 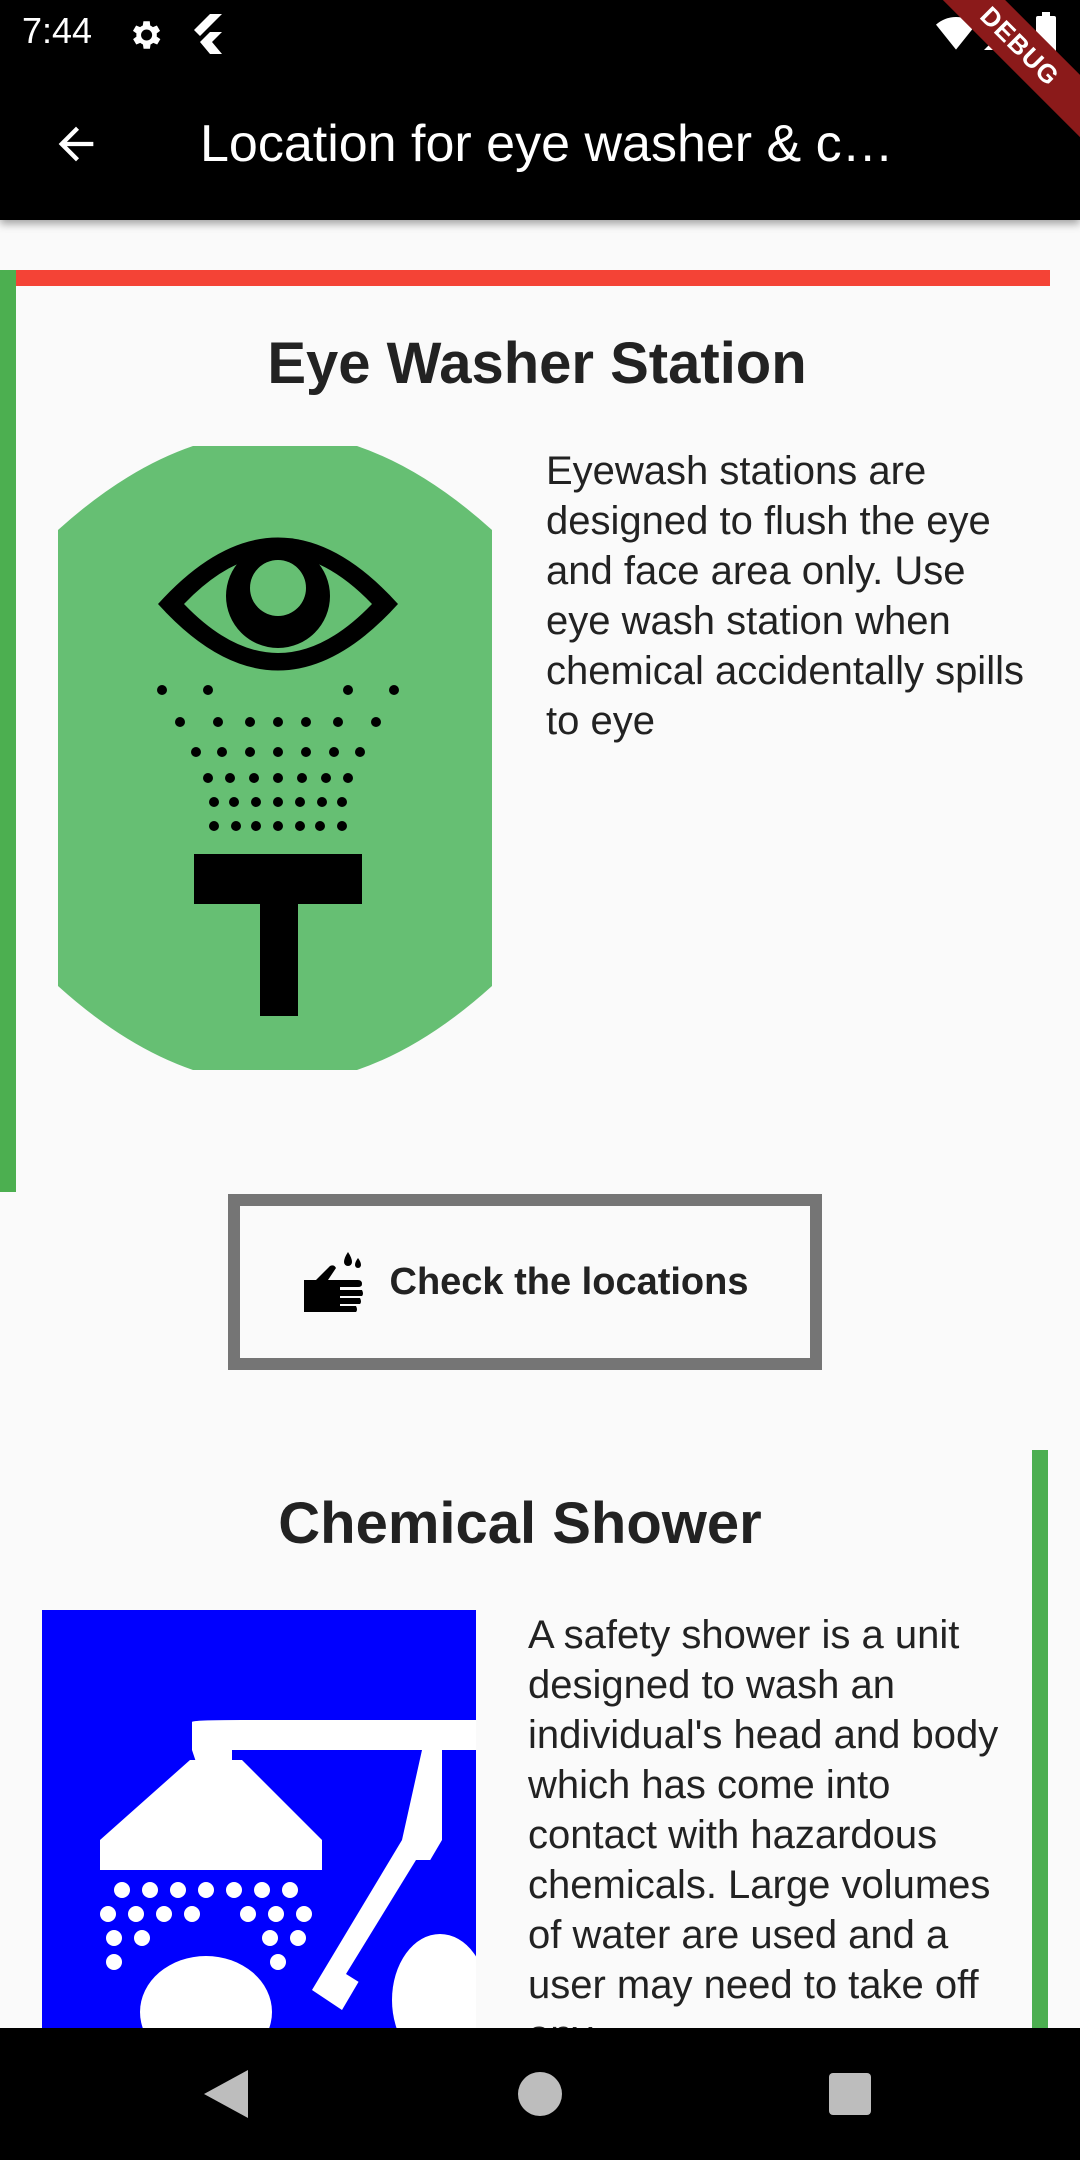 What do you see at coordinates (525, 278) in the screenshot?
I see `card-top-border` at bounding box center [525, 278].